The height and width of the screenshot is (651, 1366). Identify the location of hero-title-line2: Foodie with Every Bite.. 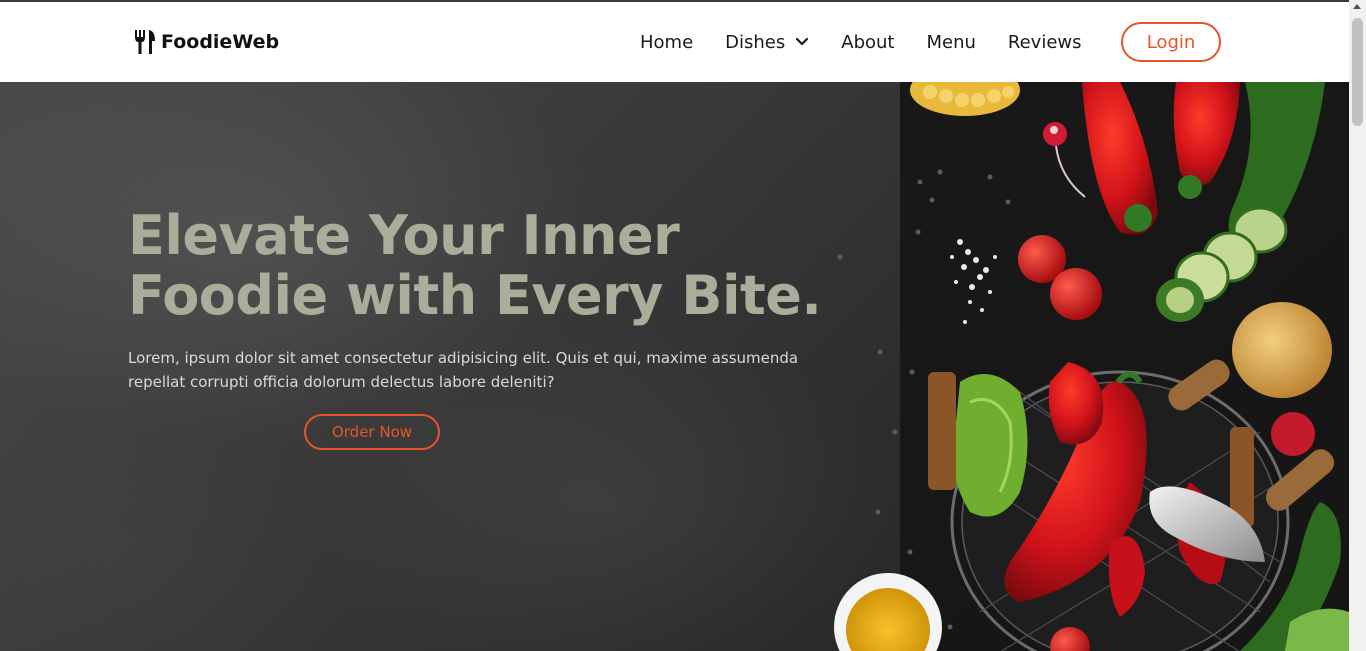
(475, 295).